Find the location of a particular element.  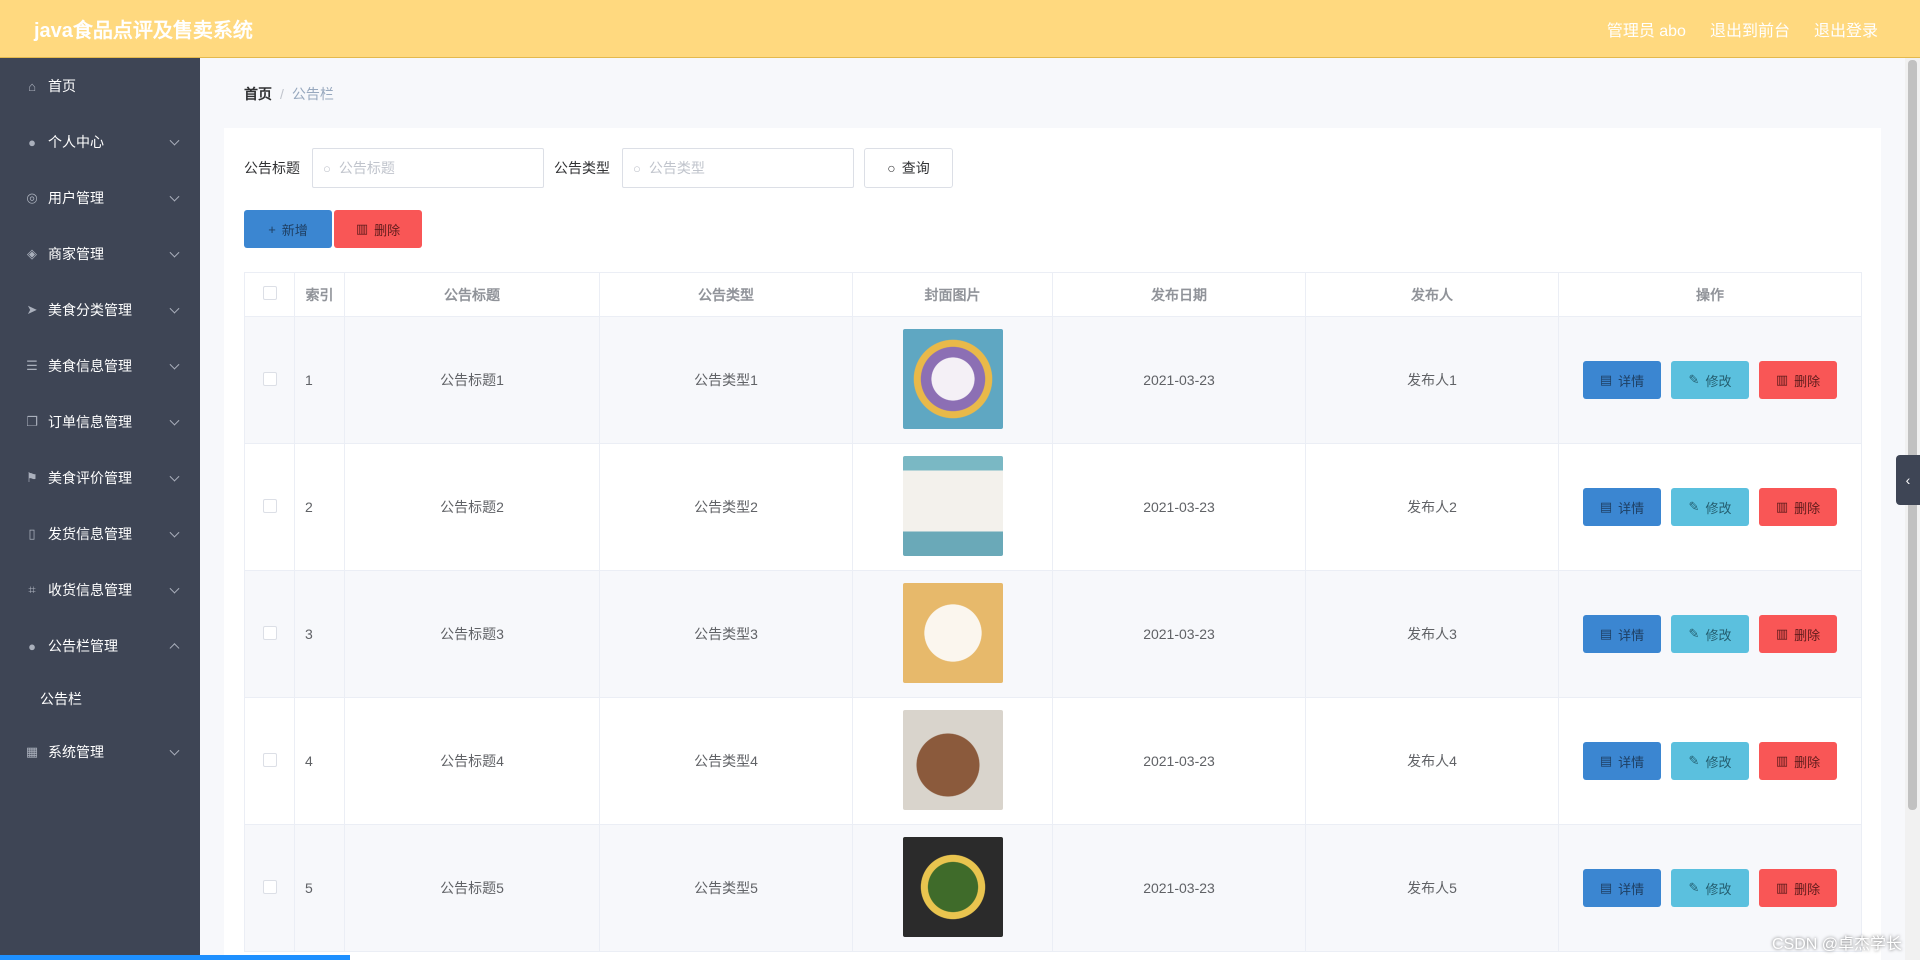

publisher-cell: 发布人1 is located at coordinates (1432, 380).